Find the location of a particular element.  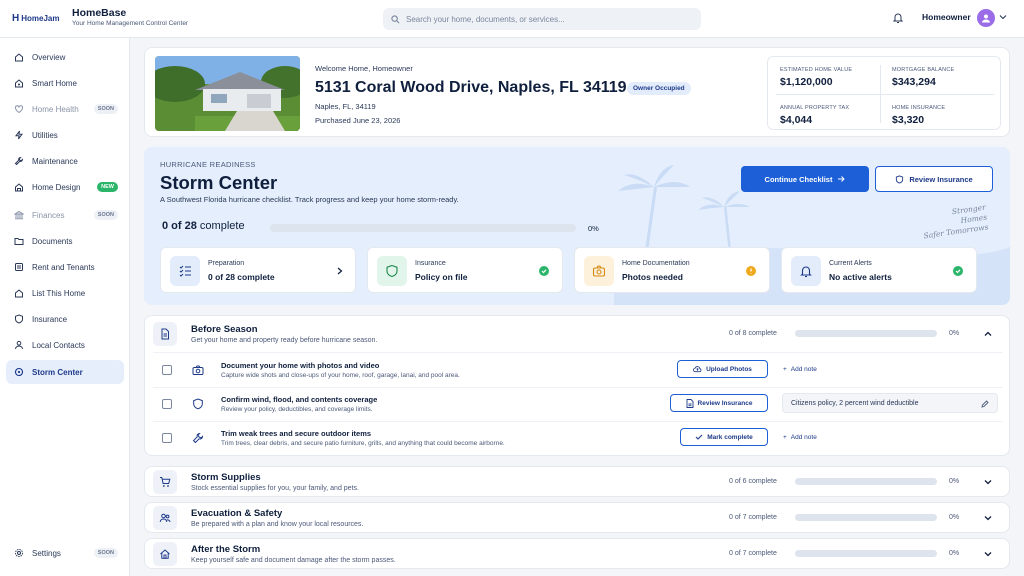

task-title: Document your home with photos and video is located at coordinates (300, 365).